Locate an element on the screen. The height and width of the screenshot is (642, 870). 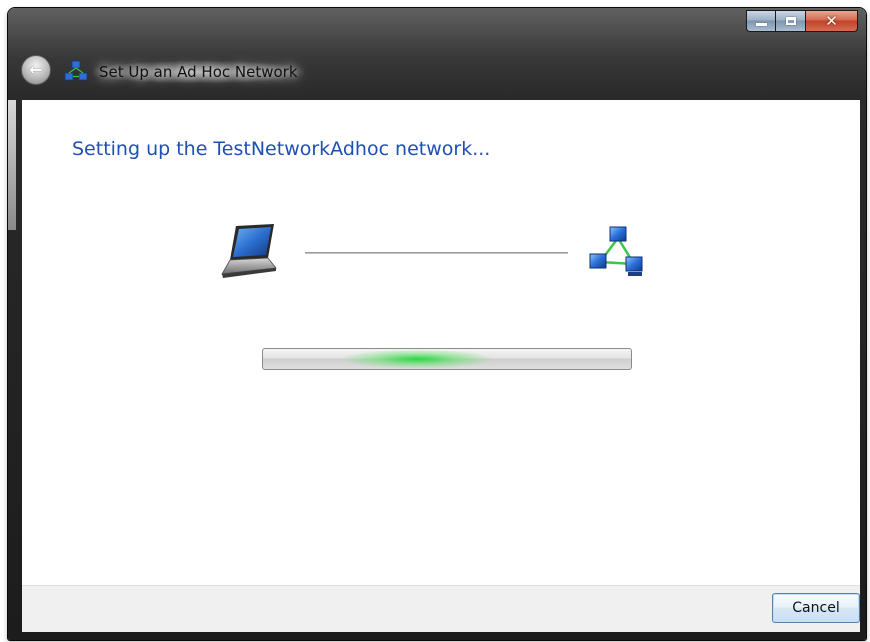
laptop-icon is located at coordinates (249, 251).